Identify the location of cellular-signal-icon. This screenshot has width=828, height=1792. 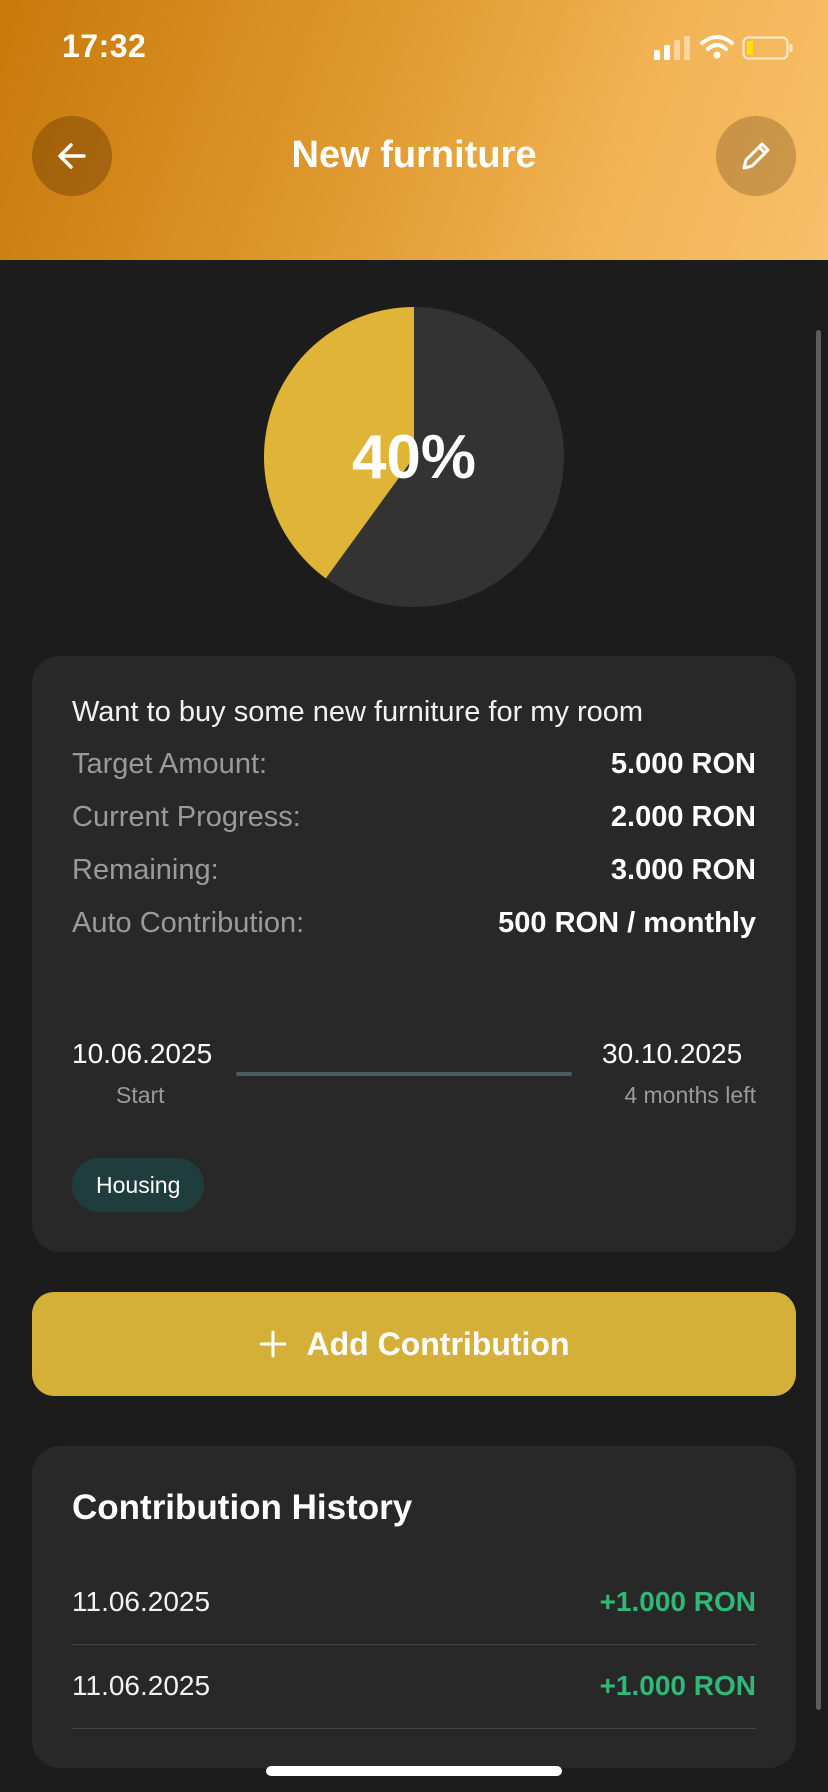
(672, 48).